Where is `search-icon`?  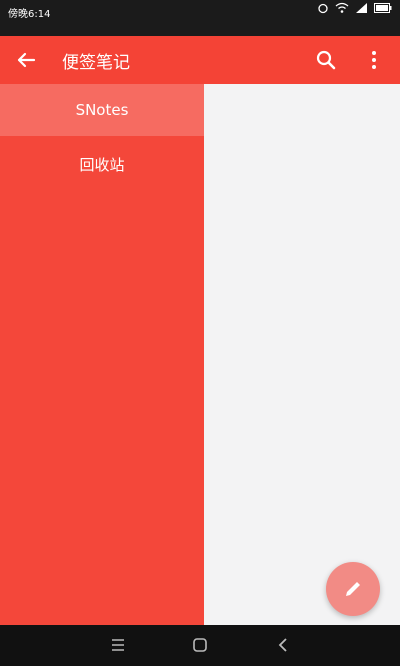 search-icon is located at coordinates (326, 60).